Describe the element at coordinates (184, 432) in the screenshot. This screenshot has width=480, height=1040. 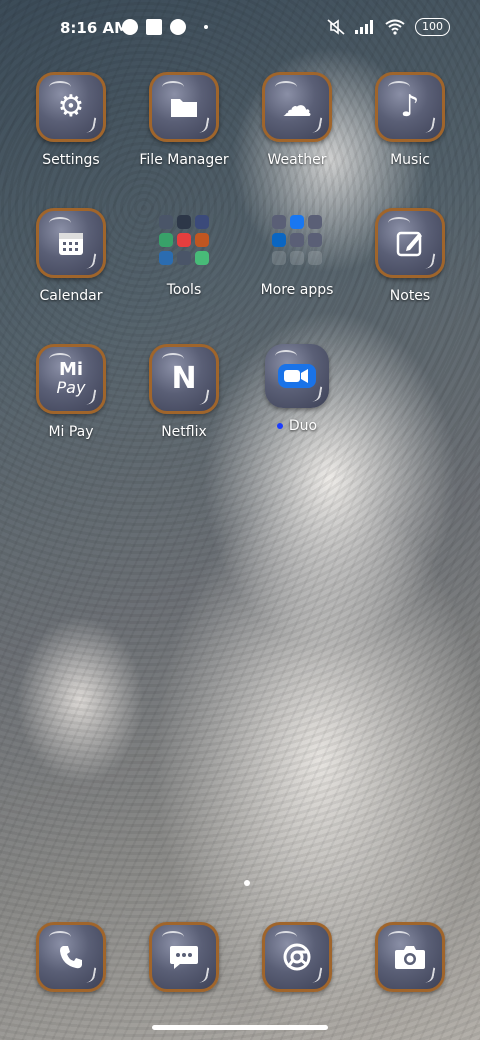
I see `app-label: Netflix` at that location.